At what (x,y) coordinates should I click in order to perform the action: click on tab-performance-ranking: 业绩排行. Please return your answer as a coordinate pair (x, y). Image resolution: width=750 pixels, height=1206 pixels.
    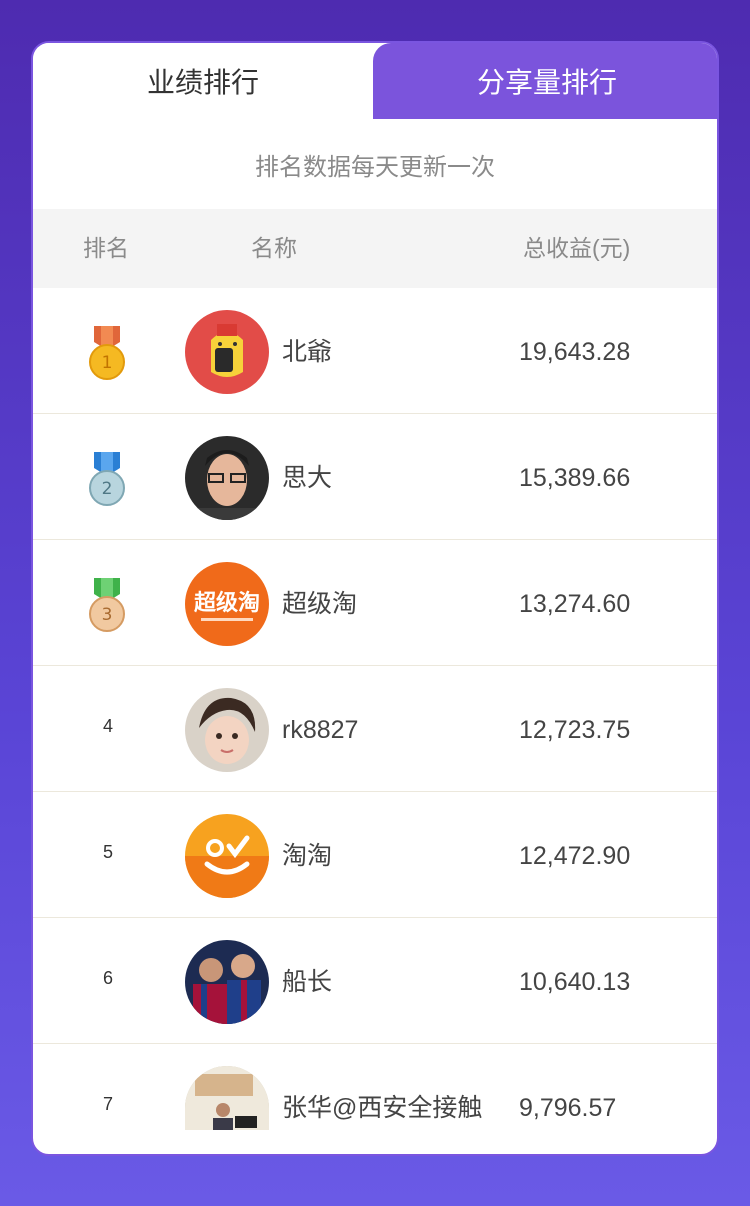
    Looking at the image, I should click on (203, 81).